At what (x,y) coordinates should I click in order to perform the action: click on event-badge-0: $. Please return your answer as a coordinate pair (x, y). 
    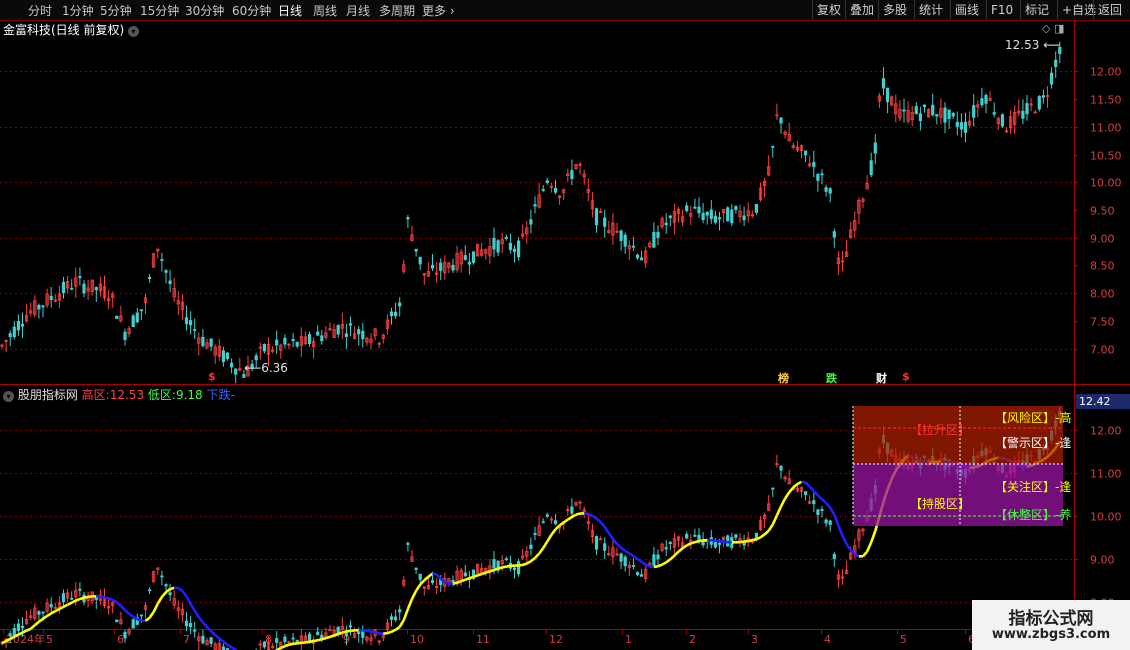
    Looking at the image, I should click on (212, 376).